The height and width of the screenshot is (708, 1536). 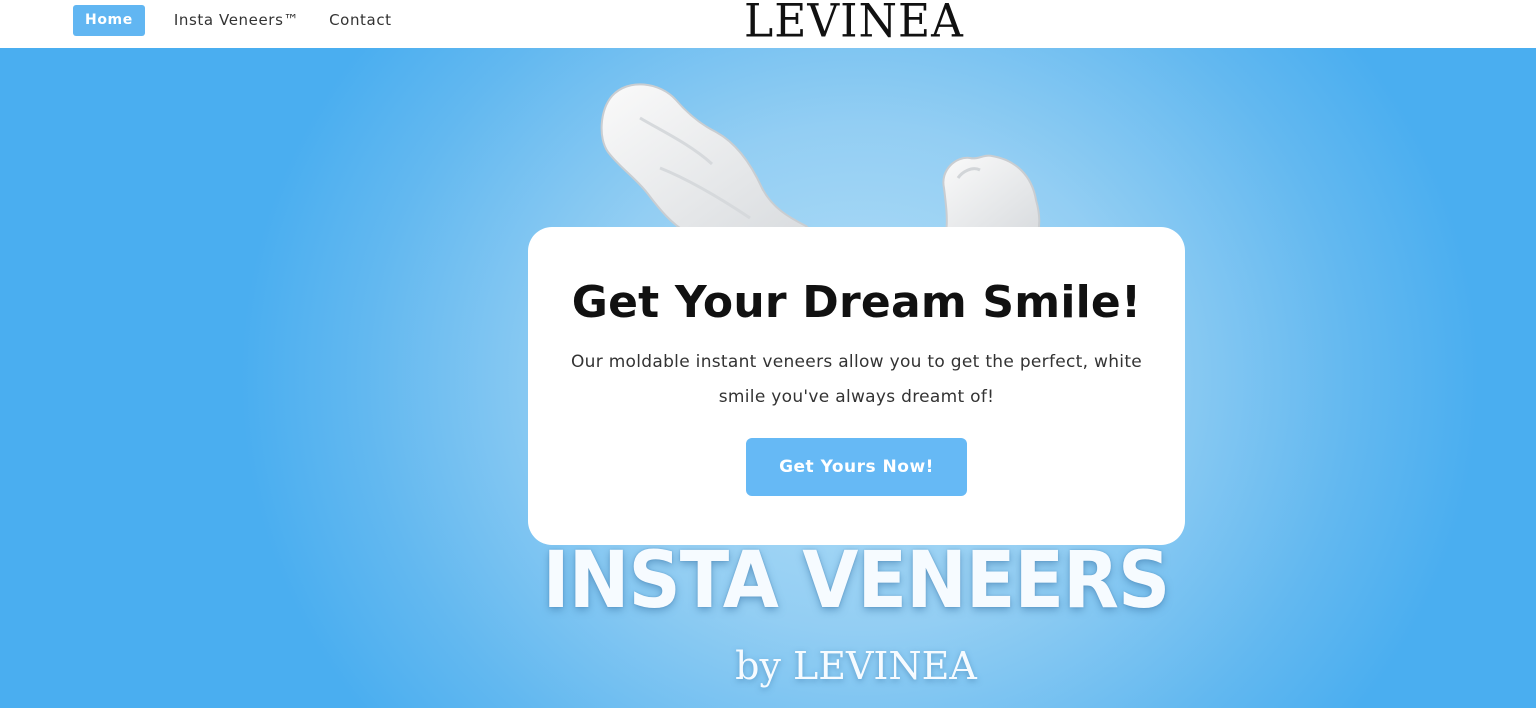 I want to click on by-levinea-text: by LEVINEA, so click(x=856, y=666).